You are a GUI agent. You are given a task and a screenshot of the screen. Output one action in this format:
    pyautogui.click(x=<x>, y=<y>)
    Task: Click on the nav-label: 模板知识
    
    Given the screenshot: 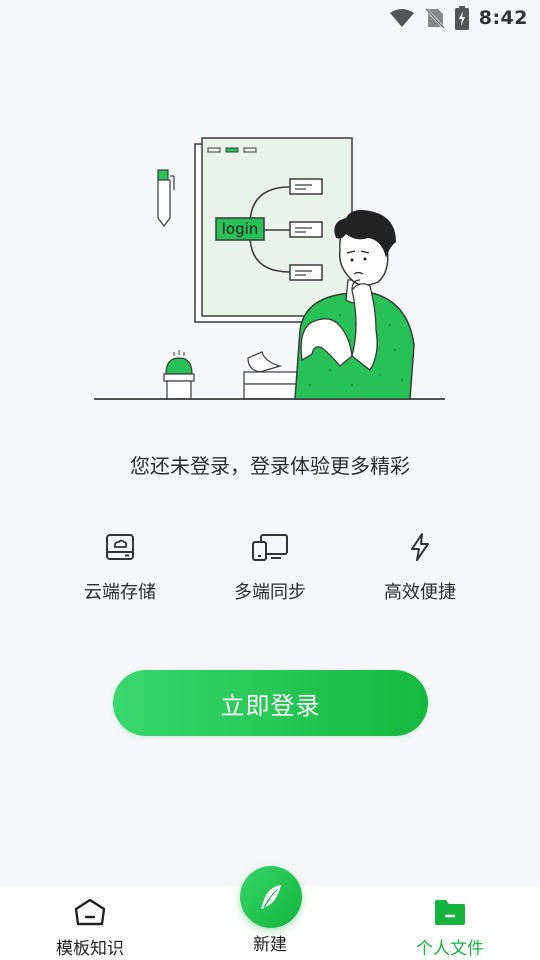 What is the action you would take?
    pyautogui.click(x=90, y=949)
    